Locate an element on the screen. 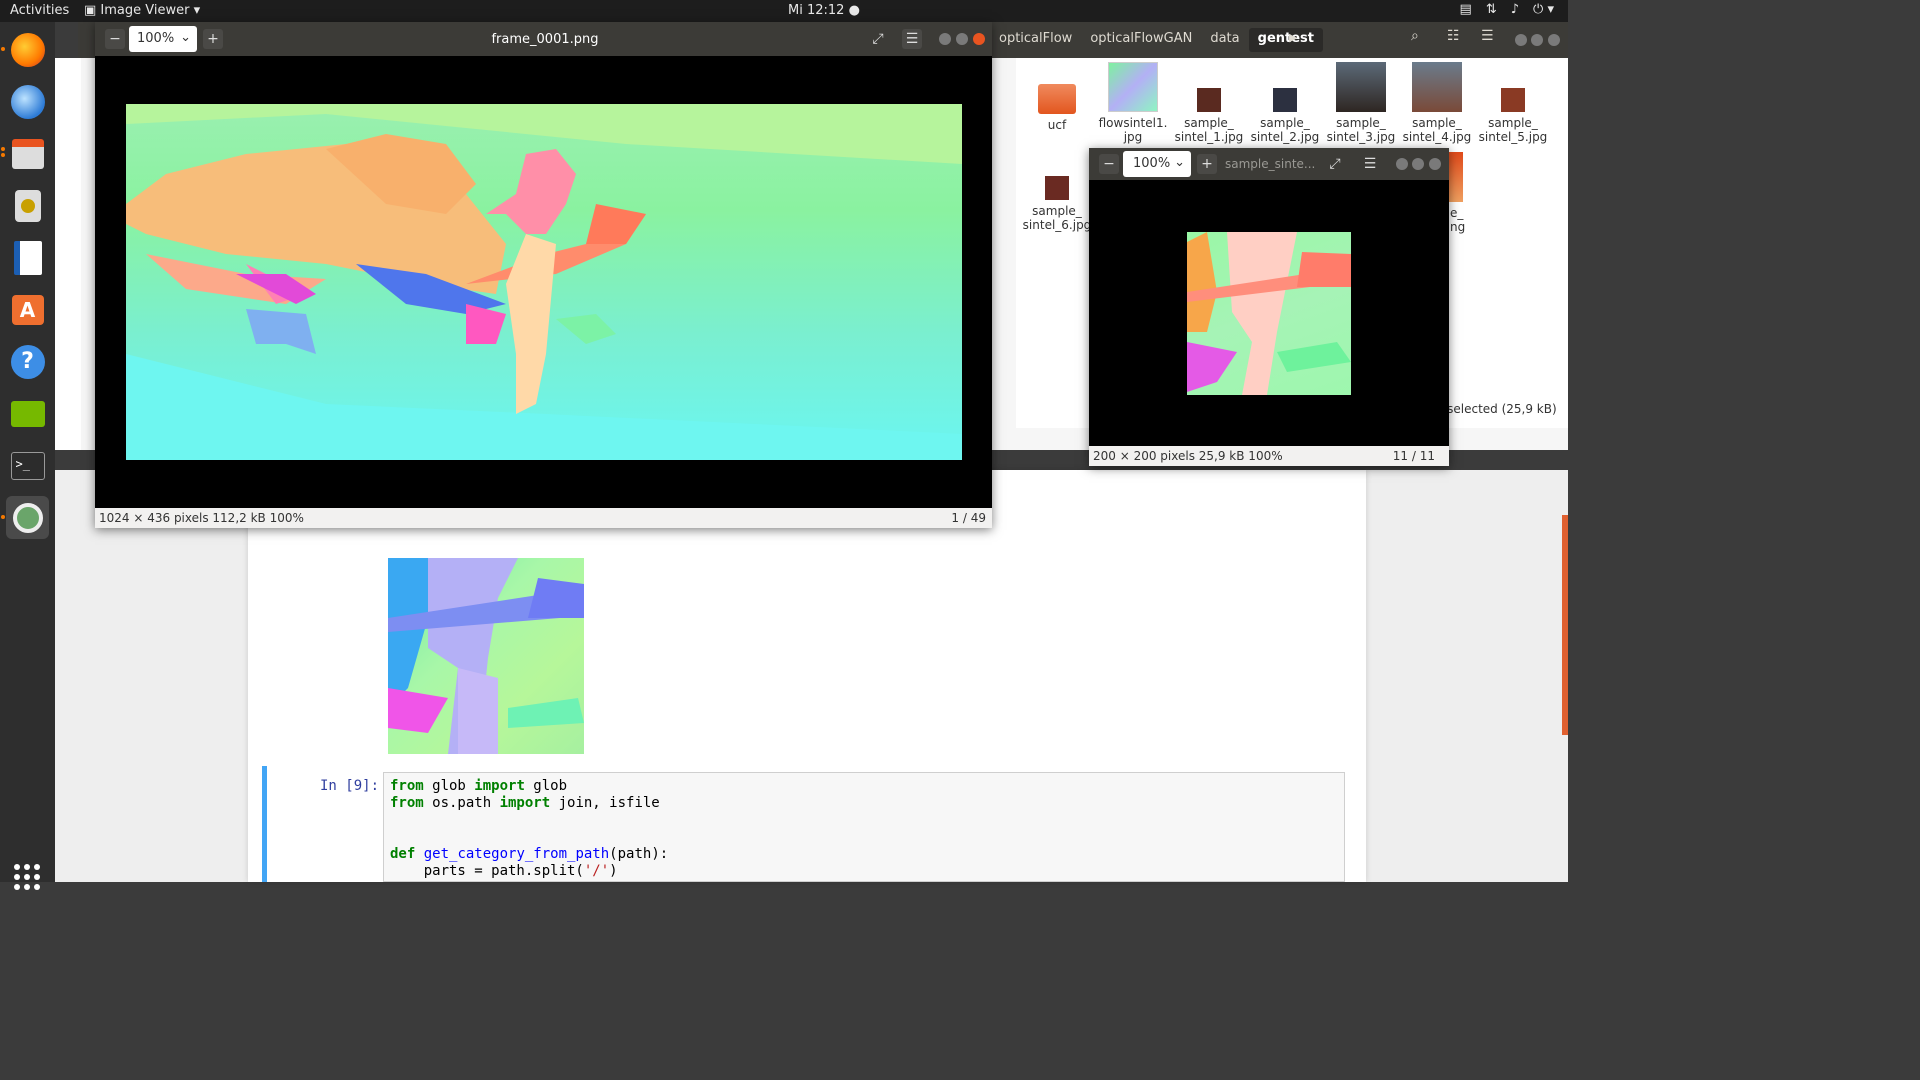 The image size is (1920, 1080). file-item-sample-sintel-6: sample_ sintel_6.jpg is located at coordinates (1057, 204).